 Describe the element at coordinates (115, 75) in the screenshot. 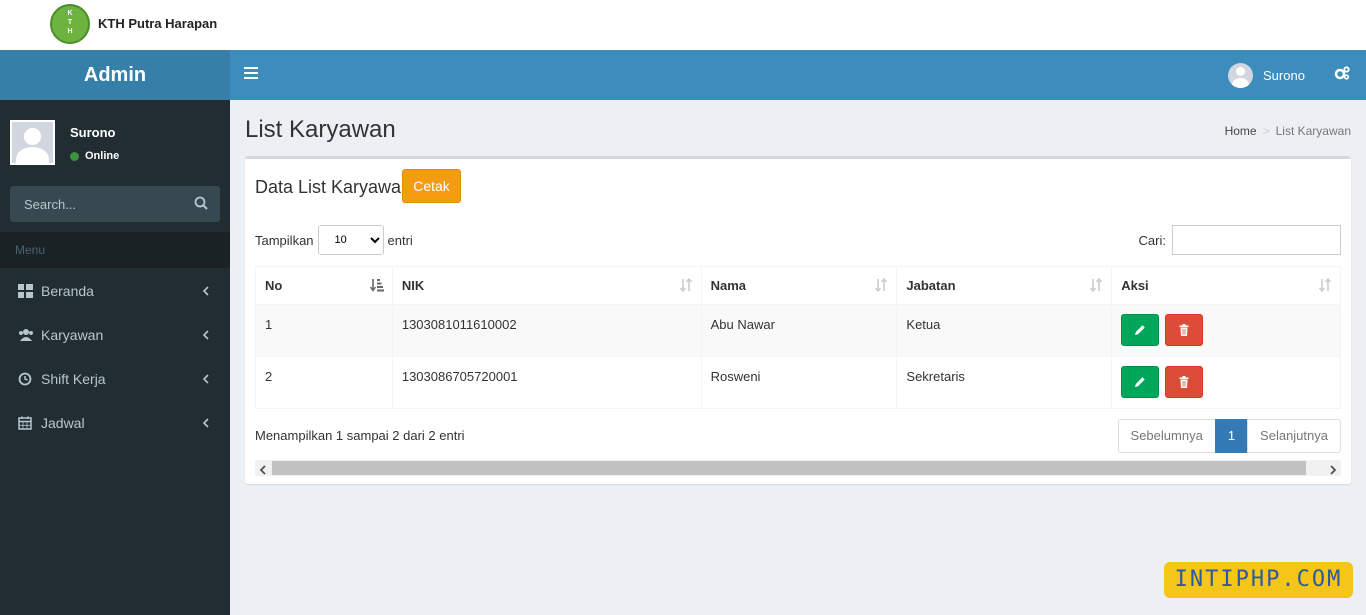

I see `admin-logo: Admin` at that location.